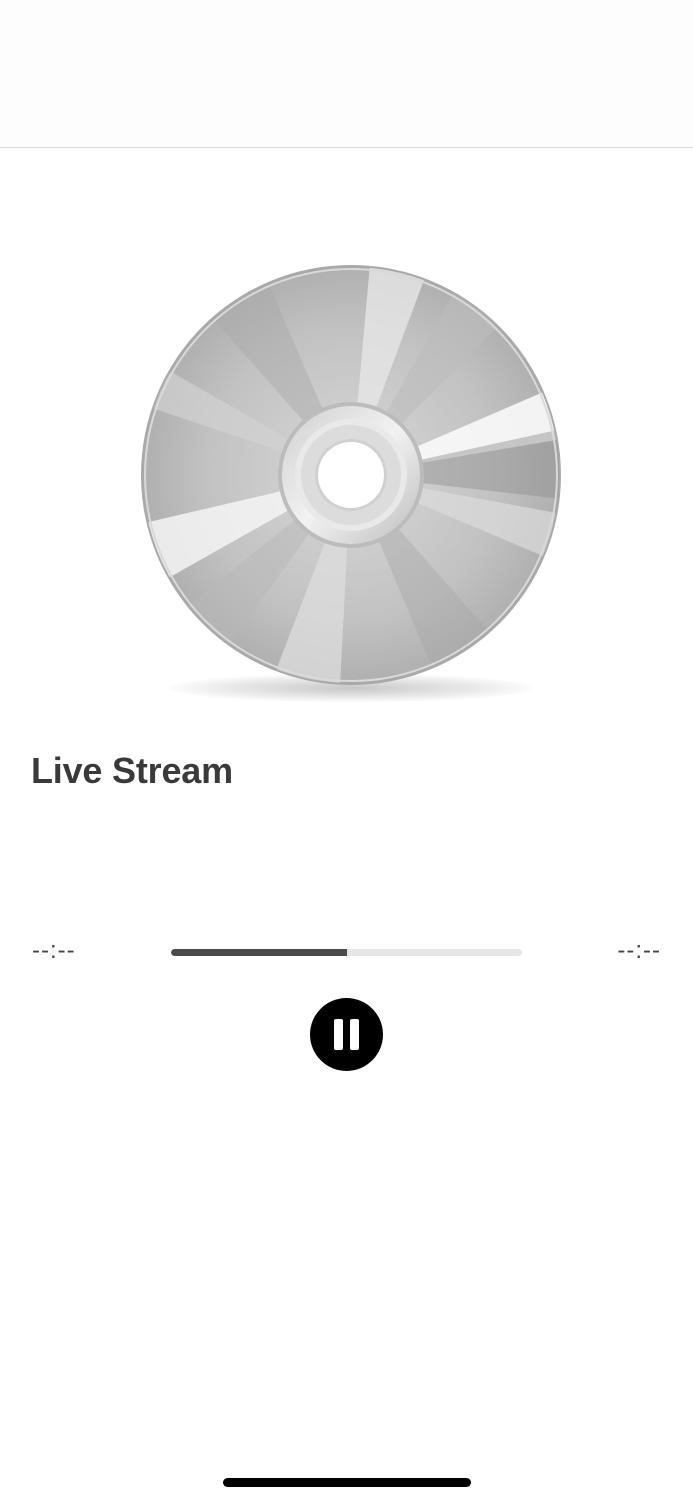  I want to click on progress-bar, so click(346, 952).